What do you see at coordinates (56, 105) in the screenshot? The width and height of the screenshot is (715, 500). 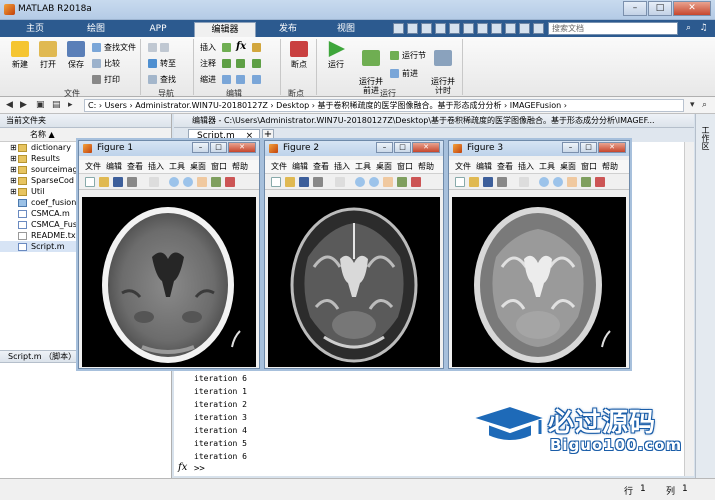 I see `browse-folder-icon: ▤` at bounding box center [56, 105].